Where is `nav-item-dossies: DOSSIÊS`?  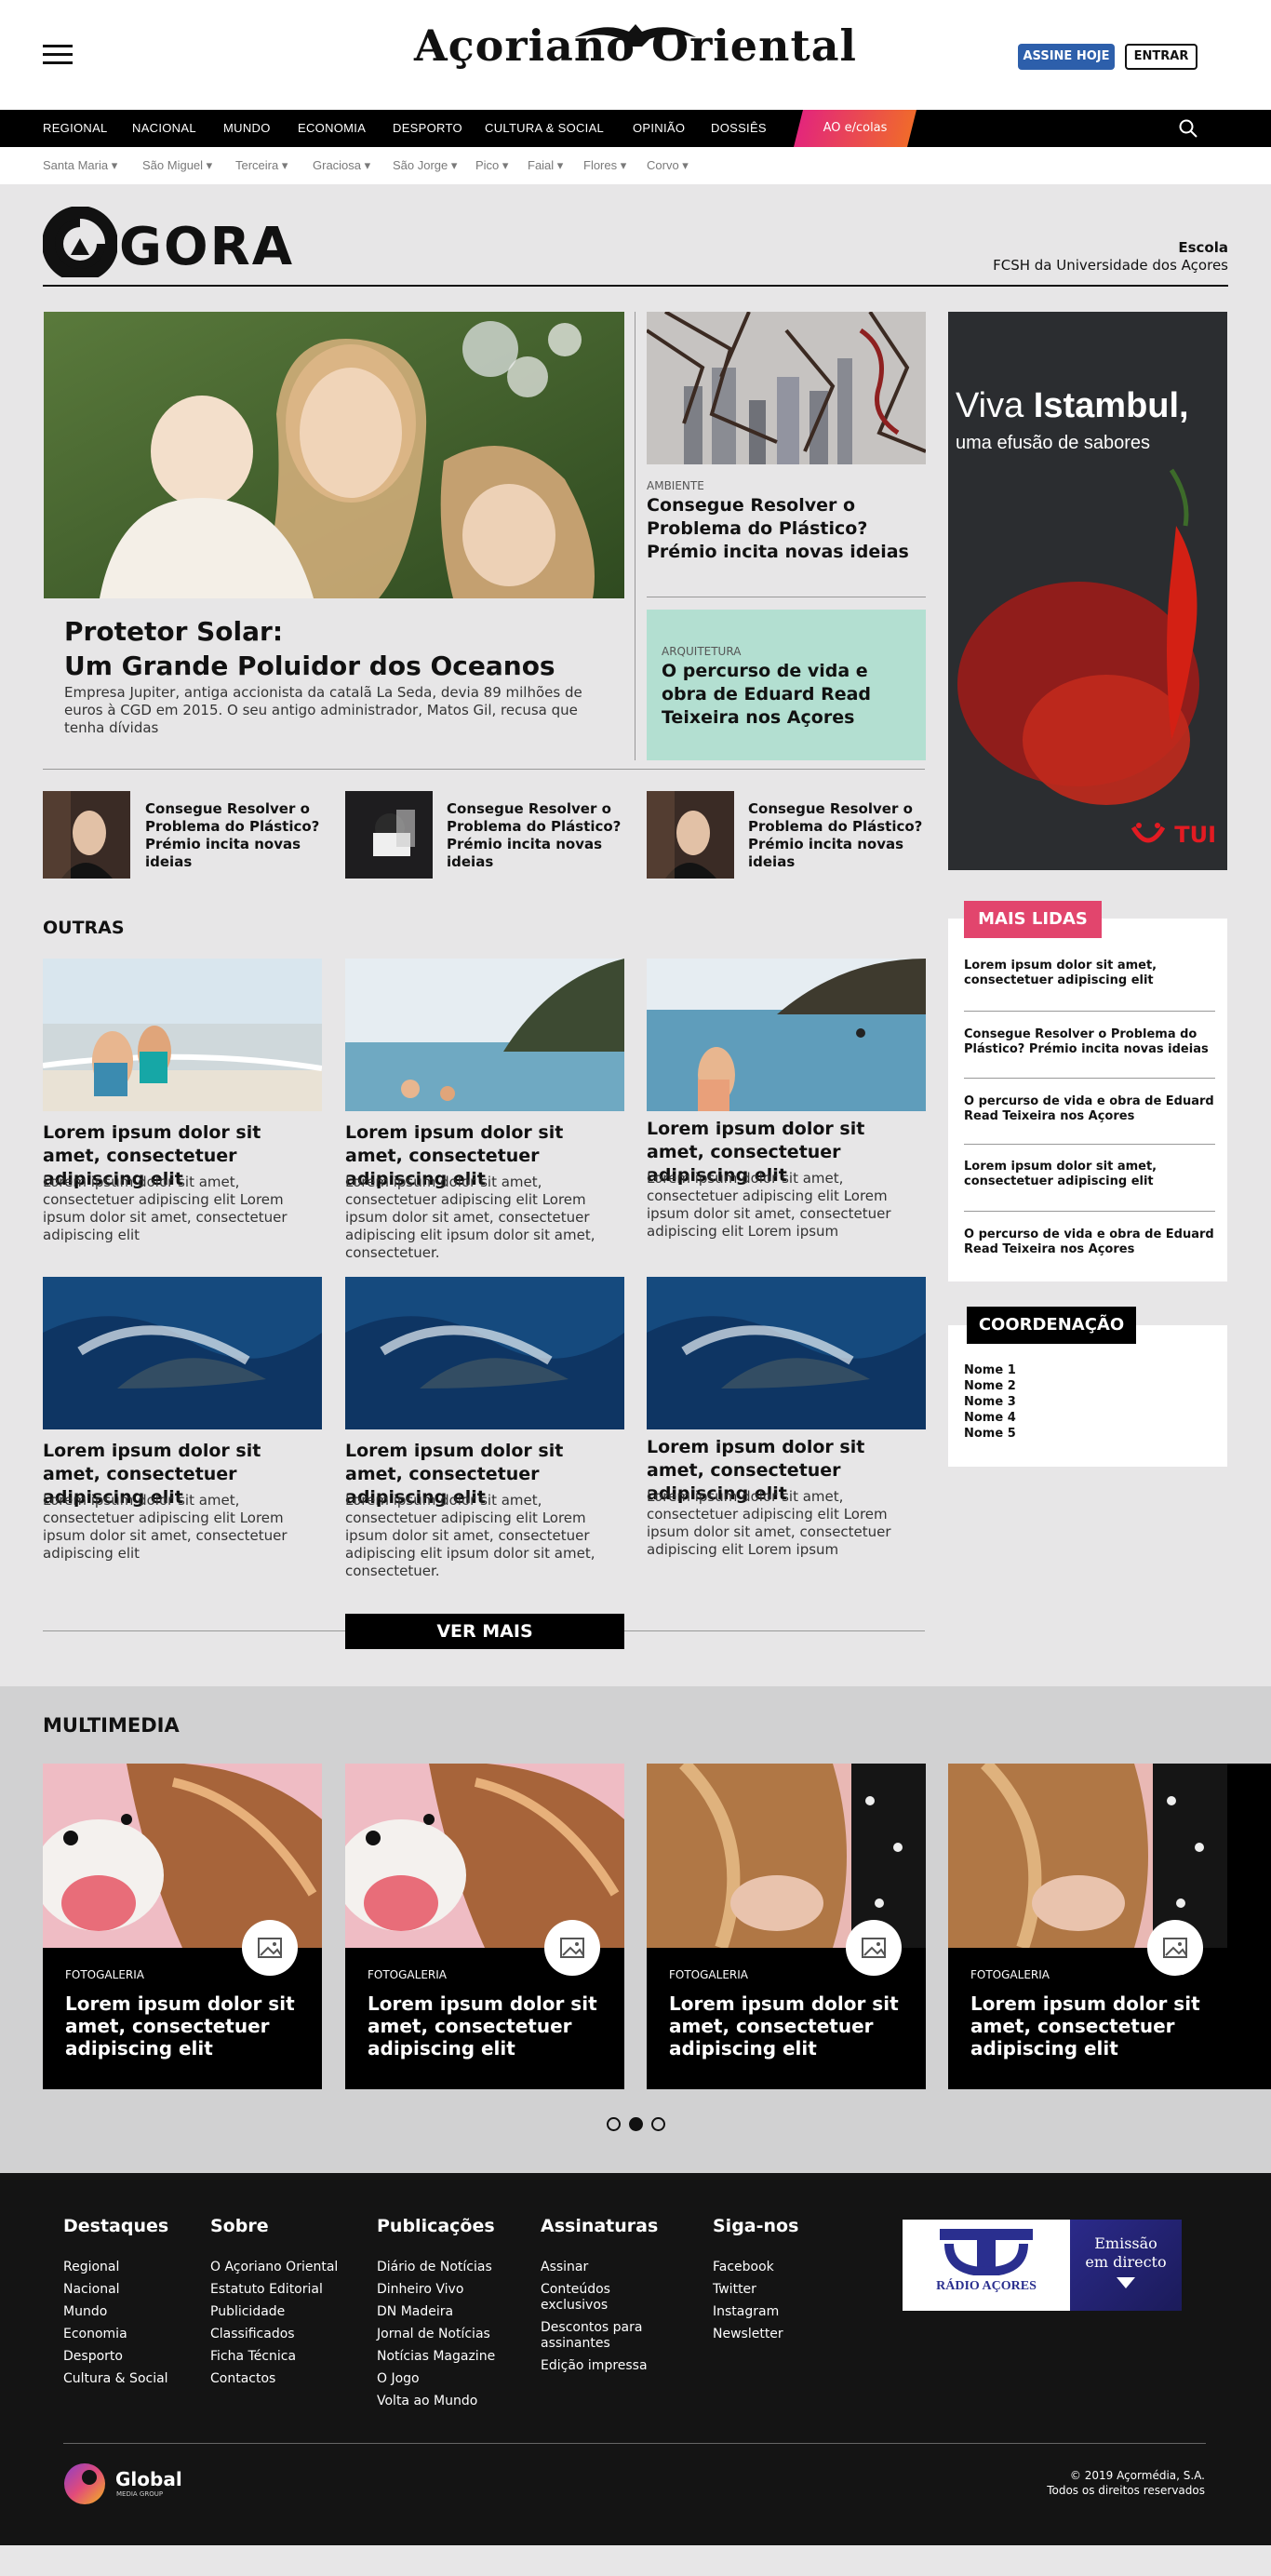 nav-item-dossies: DOSSIÊS is located at coordinates (739, 128).